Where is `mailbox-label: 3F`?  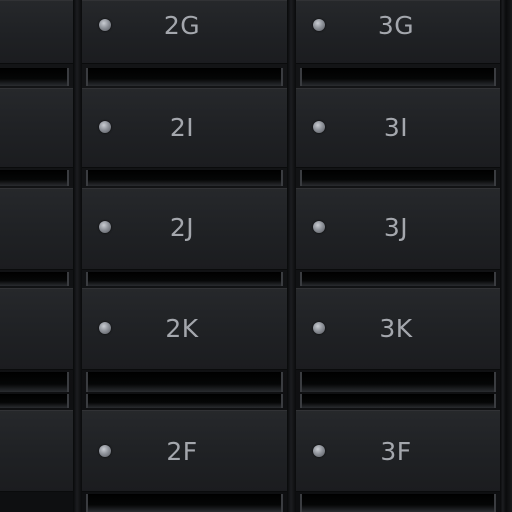 mailbox-label: 3F is located at coordinates (396, 451).